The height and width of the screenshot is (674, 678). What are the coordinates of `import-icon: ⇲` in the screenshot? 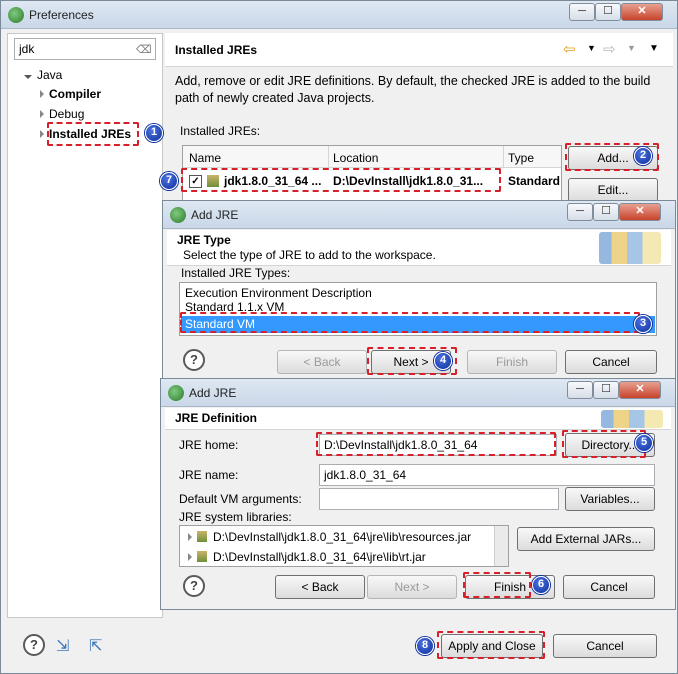 It's located at (62, 646).